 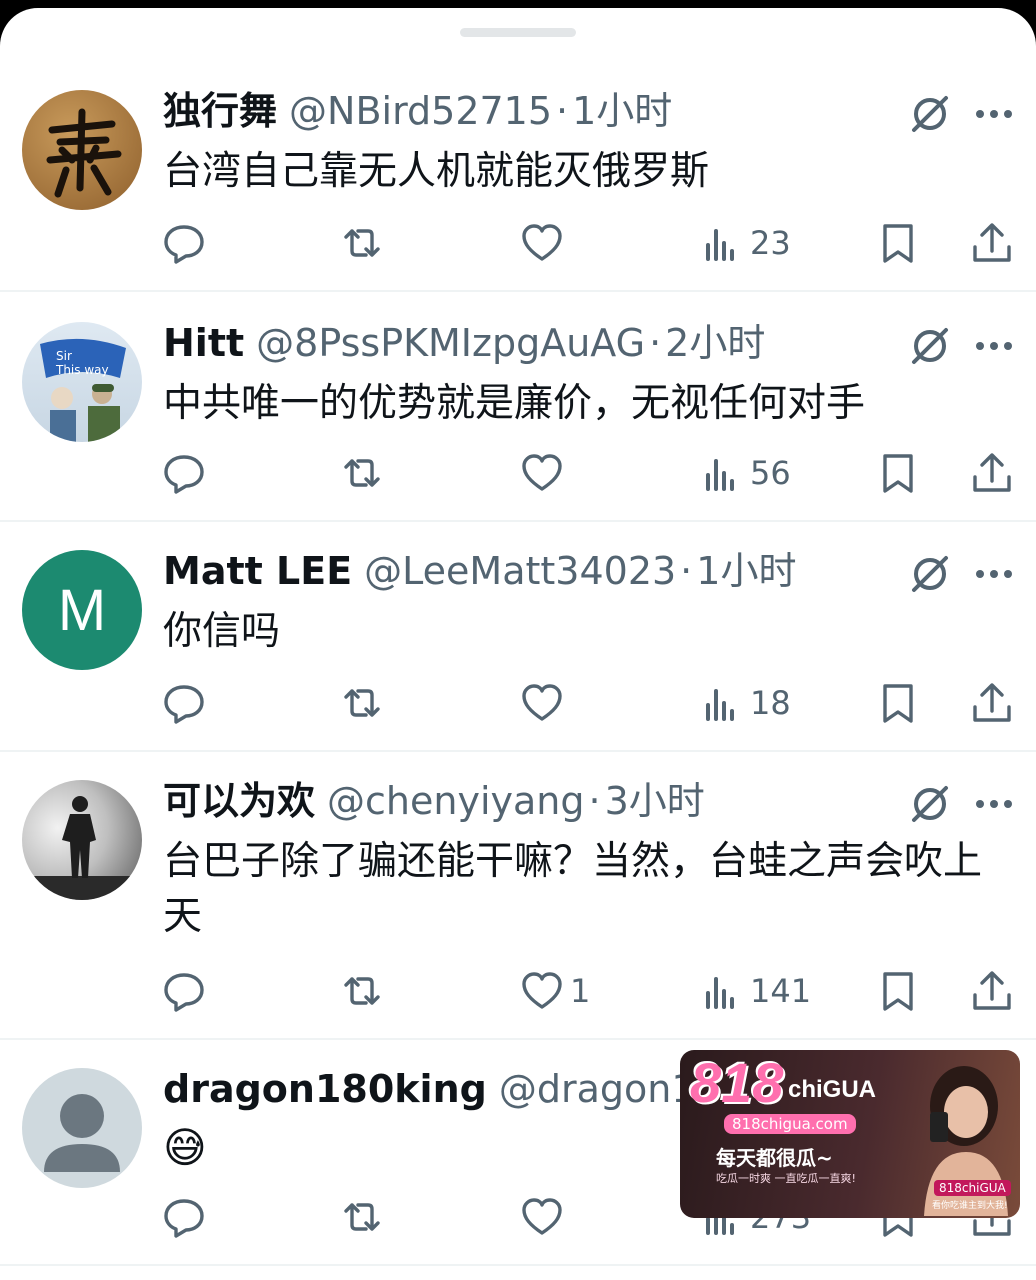 What do you see at coordinates (518, 991) in the screenshot?
I see `action-bar: 1 141` at bounding box center [518, 991].